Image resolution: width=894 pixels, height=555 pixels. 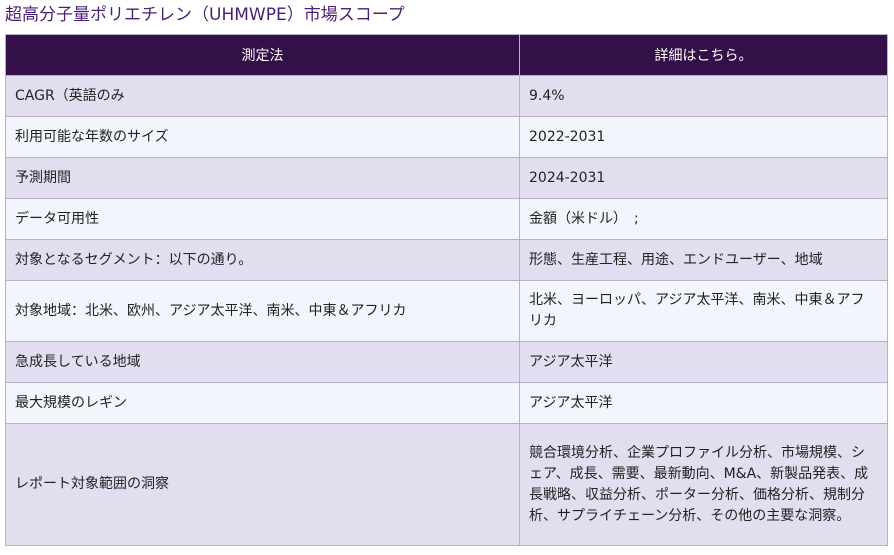 What do you see at coordinates (205, 15) in the screenshot?
I see `page-title: 超高分子量ポリエチレン（UHMWPE）市場スコープ` at bounding box center [205, 15].